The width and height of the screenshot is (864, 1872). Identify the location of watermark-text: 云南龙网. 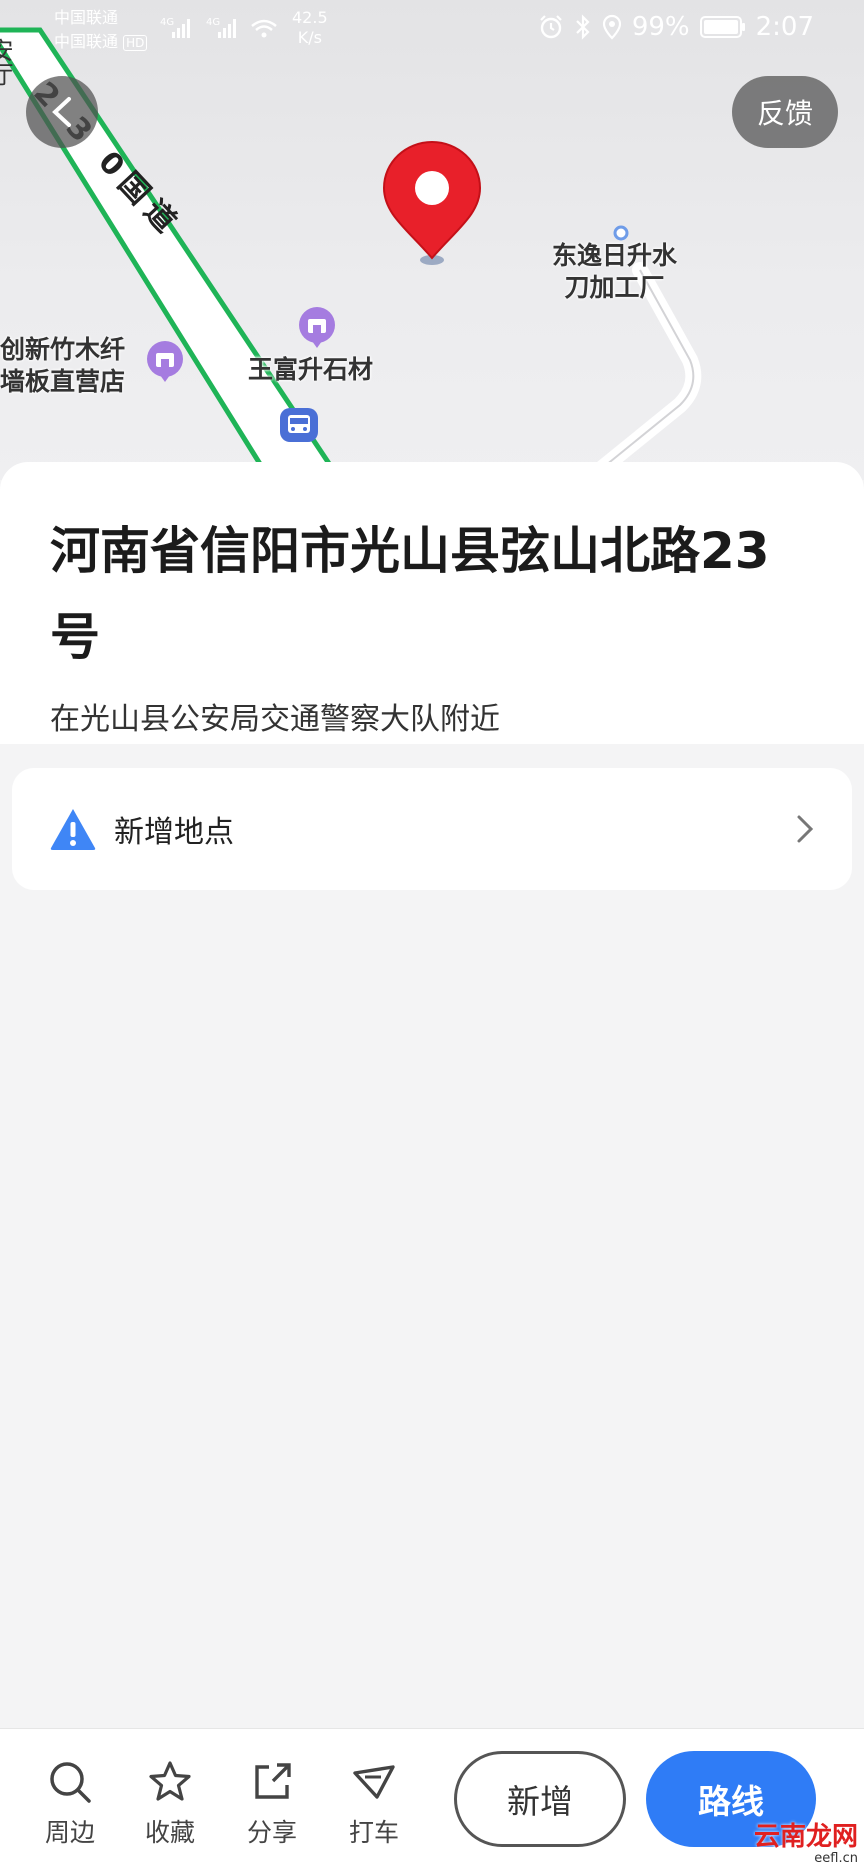
(805, 1837).